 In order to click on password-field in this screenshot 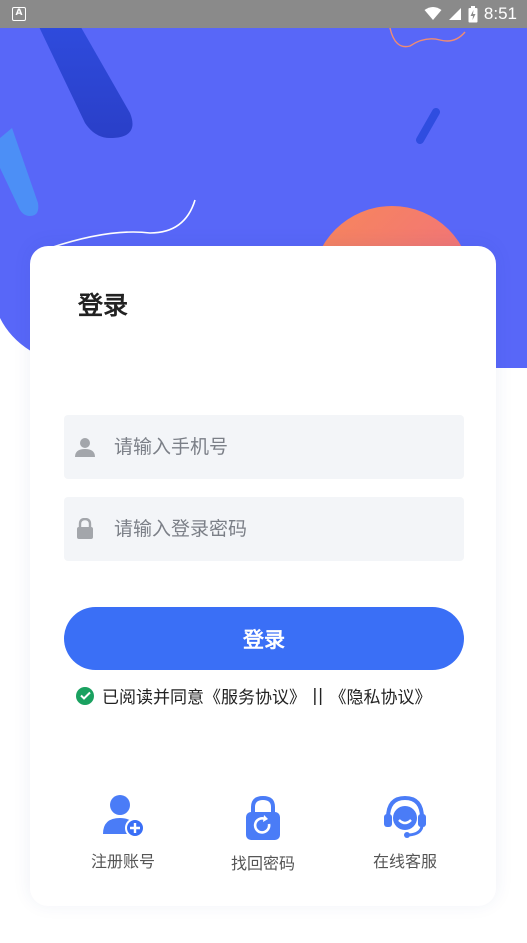, I will do `click(264, 529)`.